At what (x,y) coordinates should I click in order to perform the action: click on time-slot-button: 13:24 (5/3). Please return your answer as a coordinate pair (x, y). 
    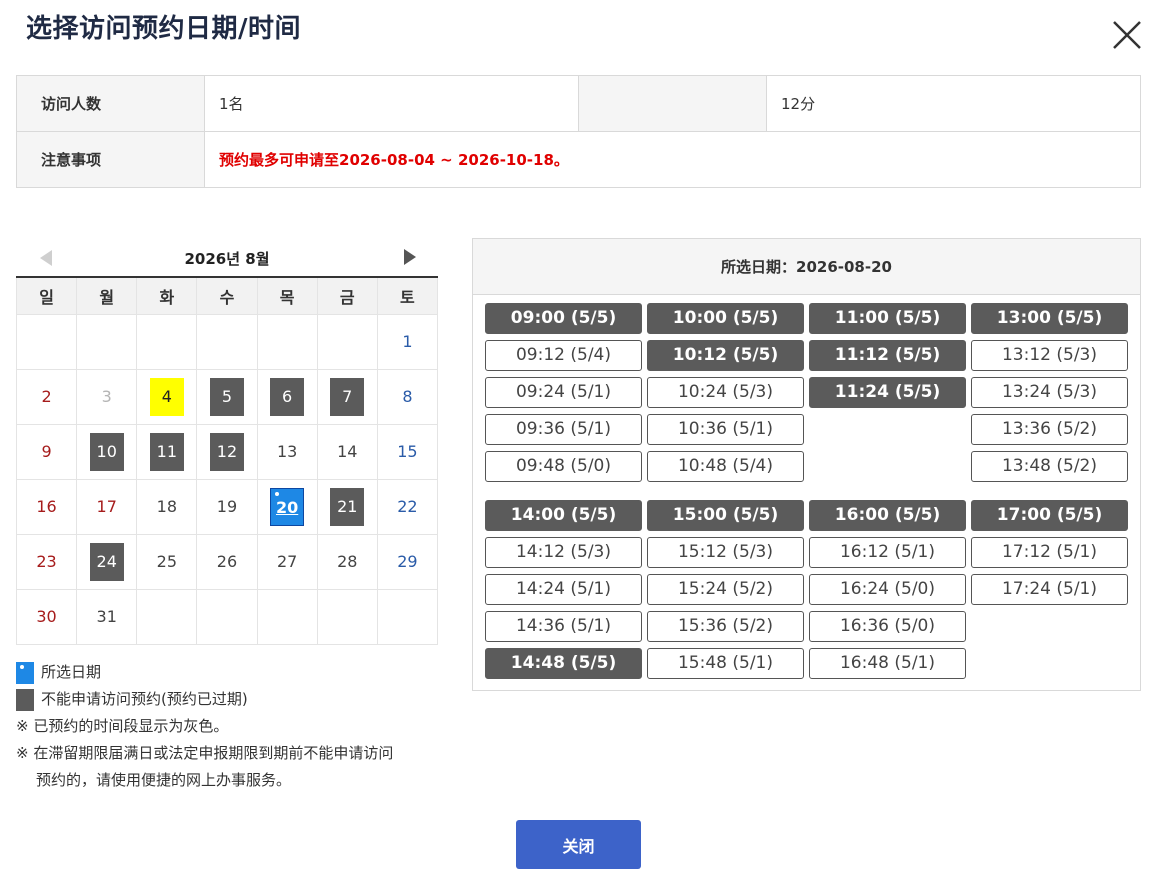
    Looking at the image, I should click on (1049, 392).